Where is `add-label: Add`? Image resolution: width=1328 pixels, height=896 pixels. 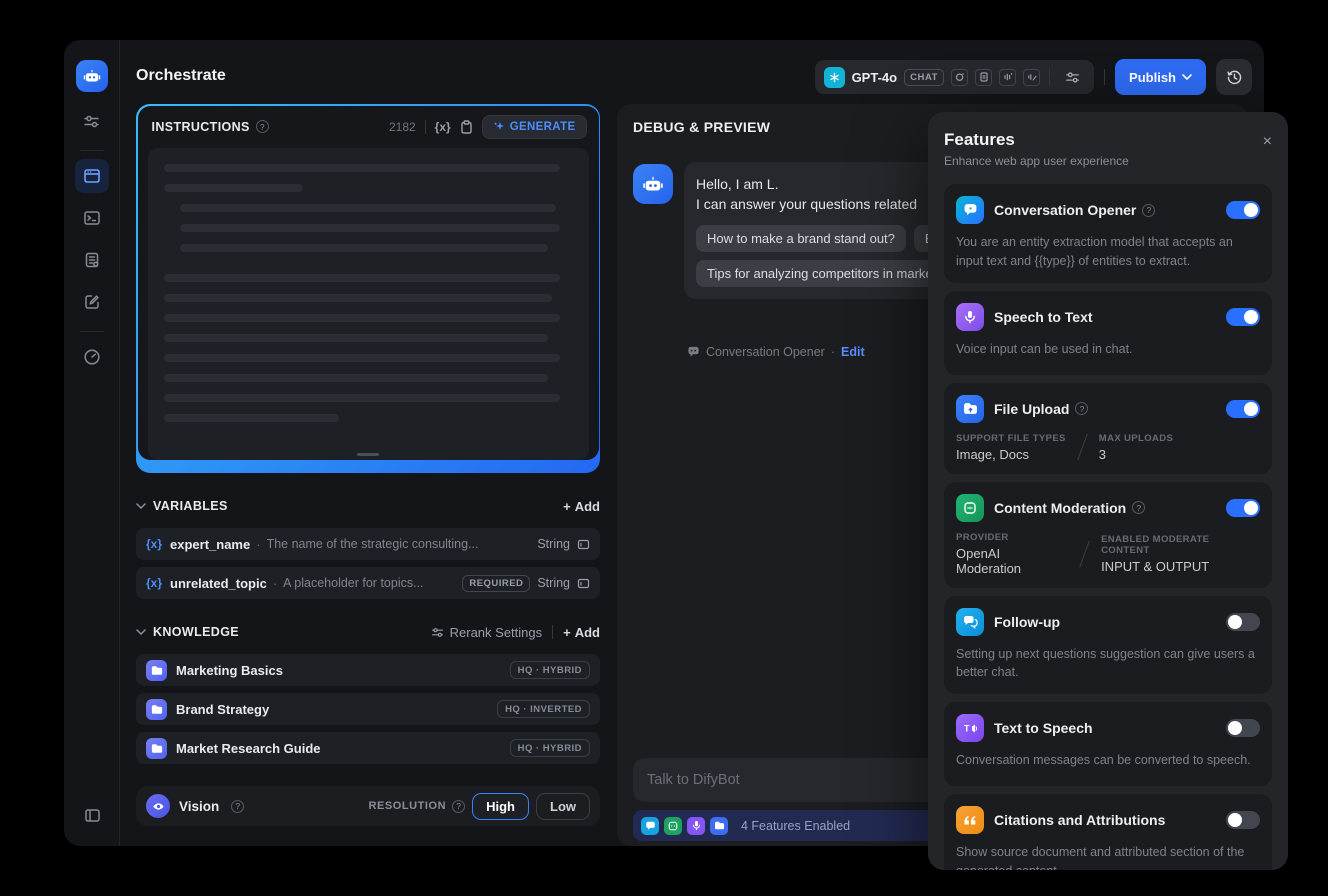 add-label: Add is located at coordinates (587, 506).